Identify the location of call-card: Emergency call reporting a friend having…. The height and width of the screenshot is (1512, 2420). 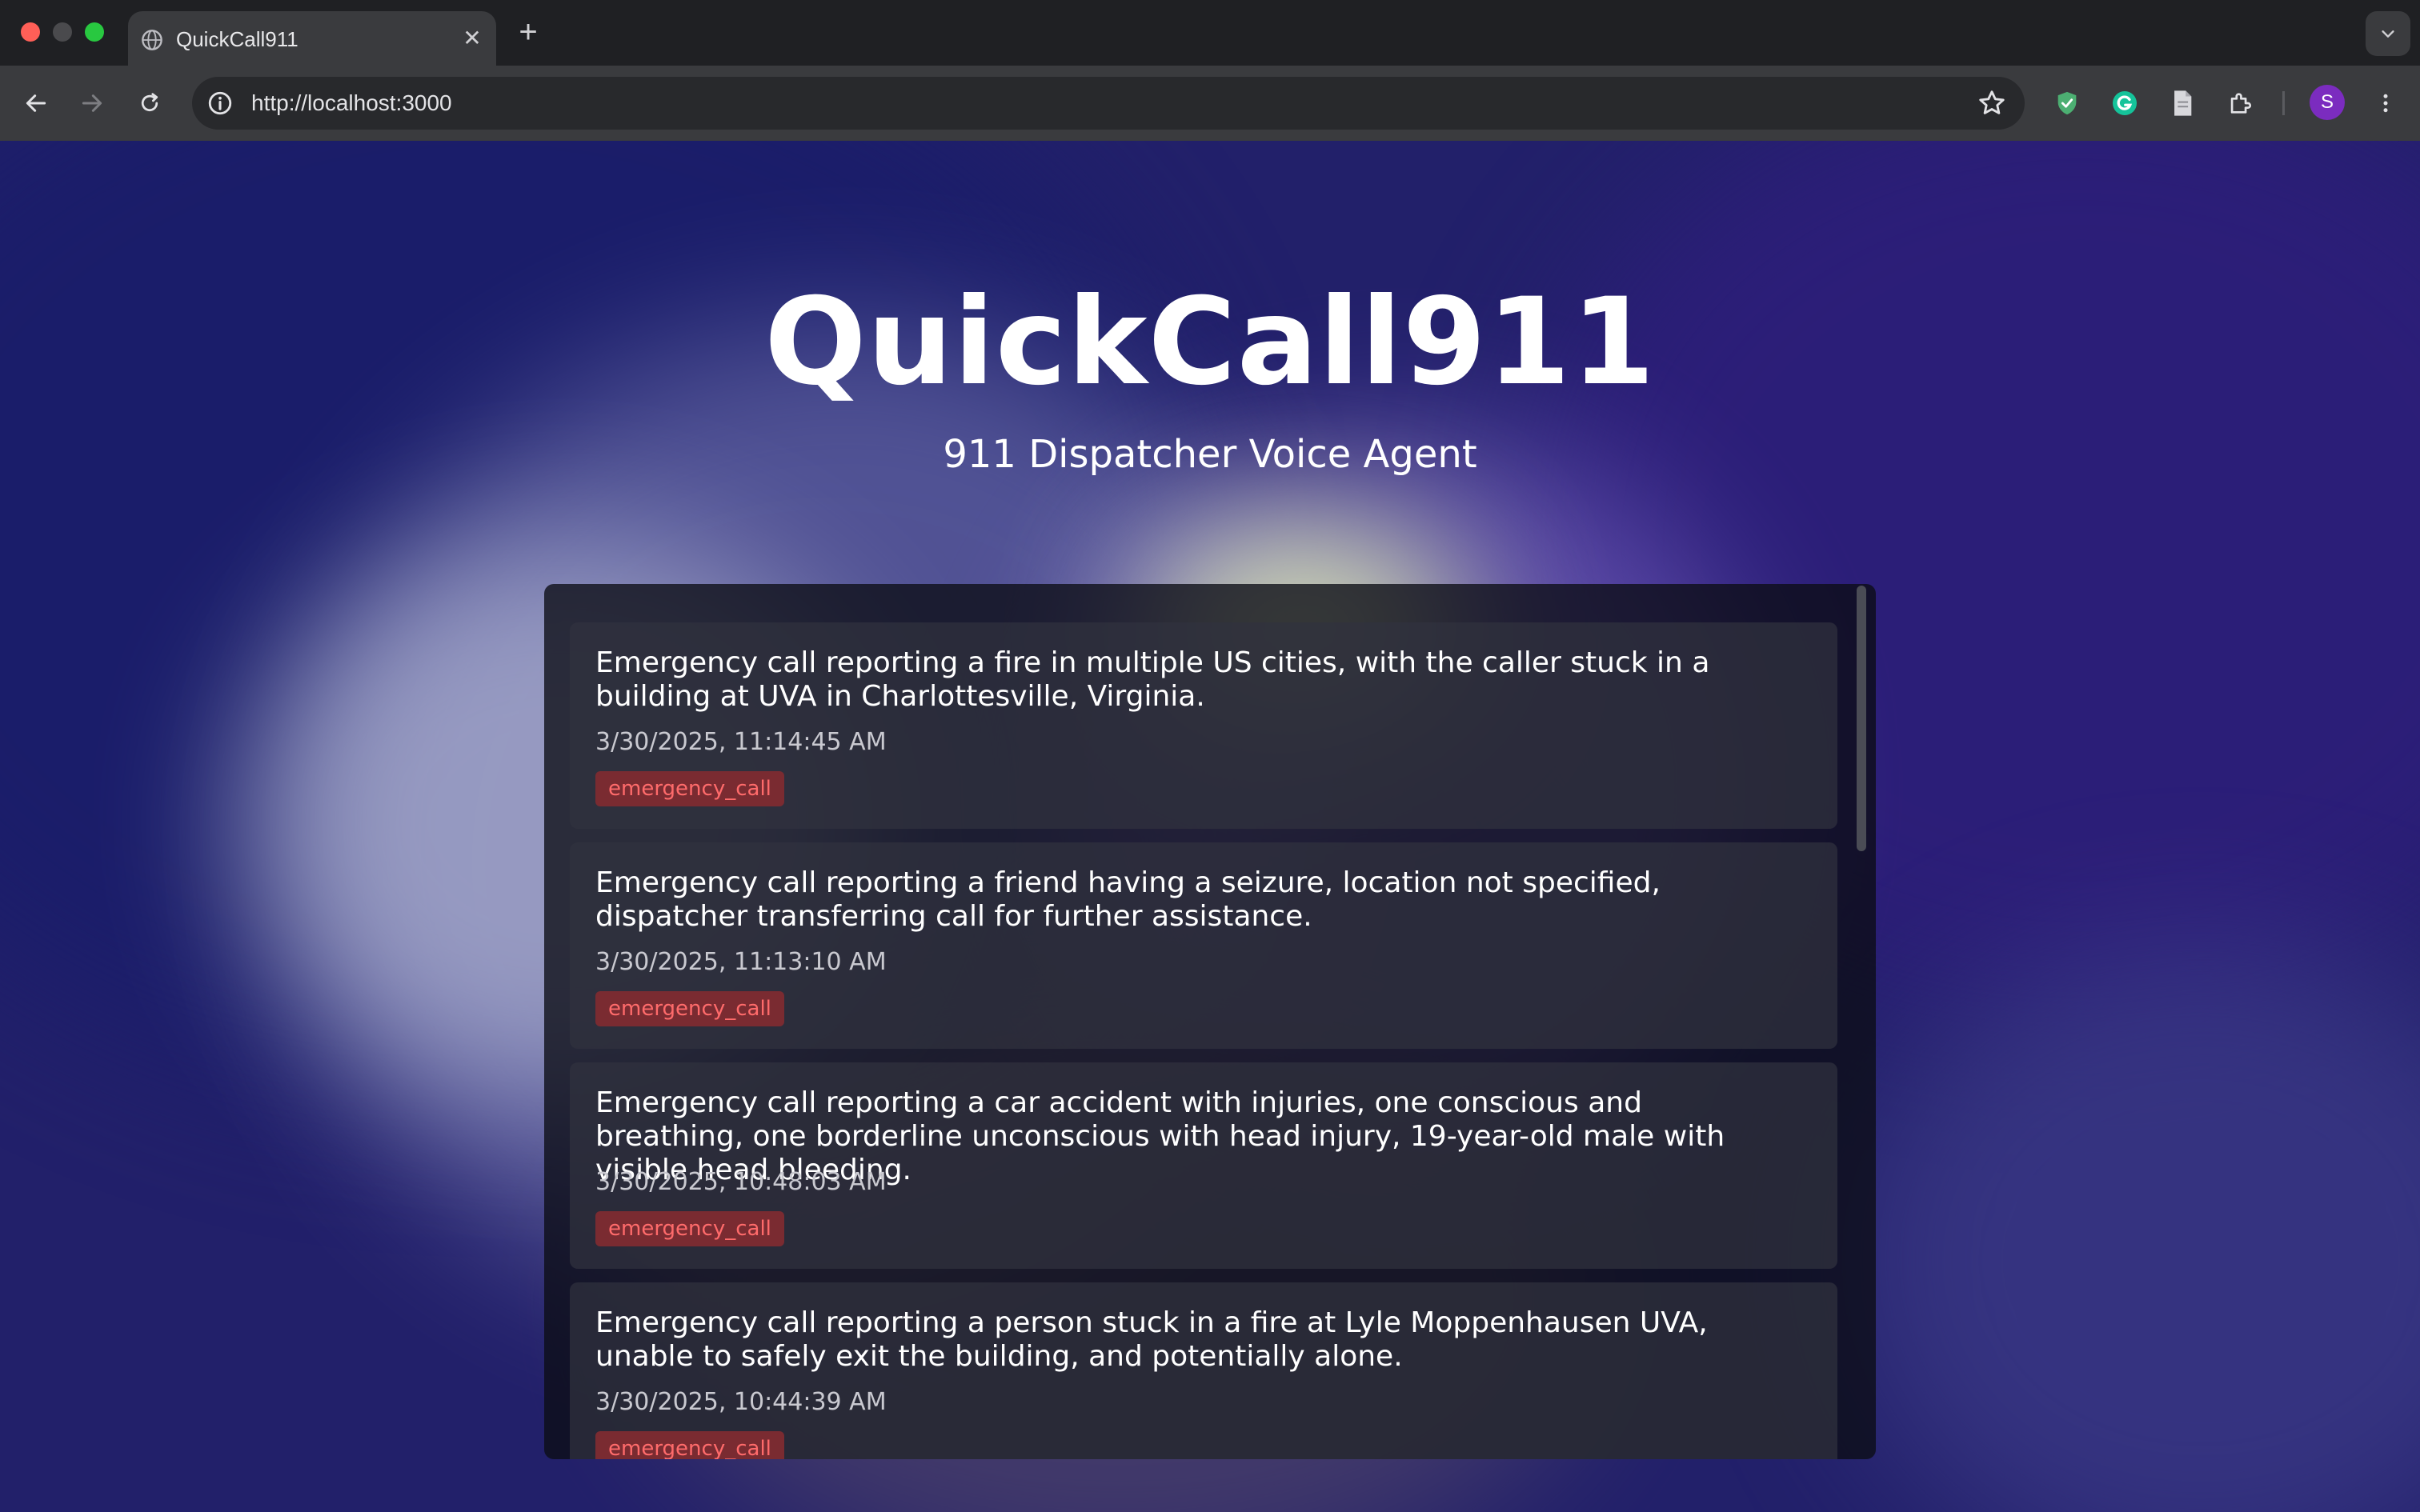
(1203, 945).